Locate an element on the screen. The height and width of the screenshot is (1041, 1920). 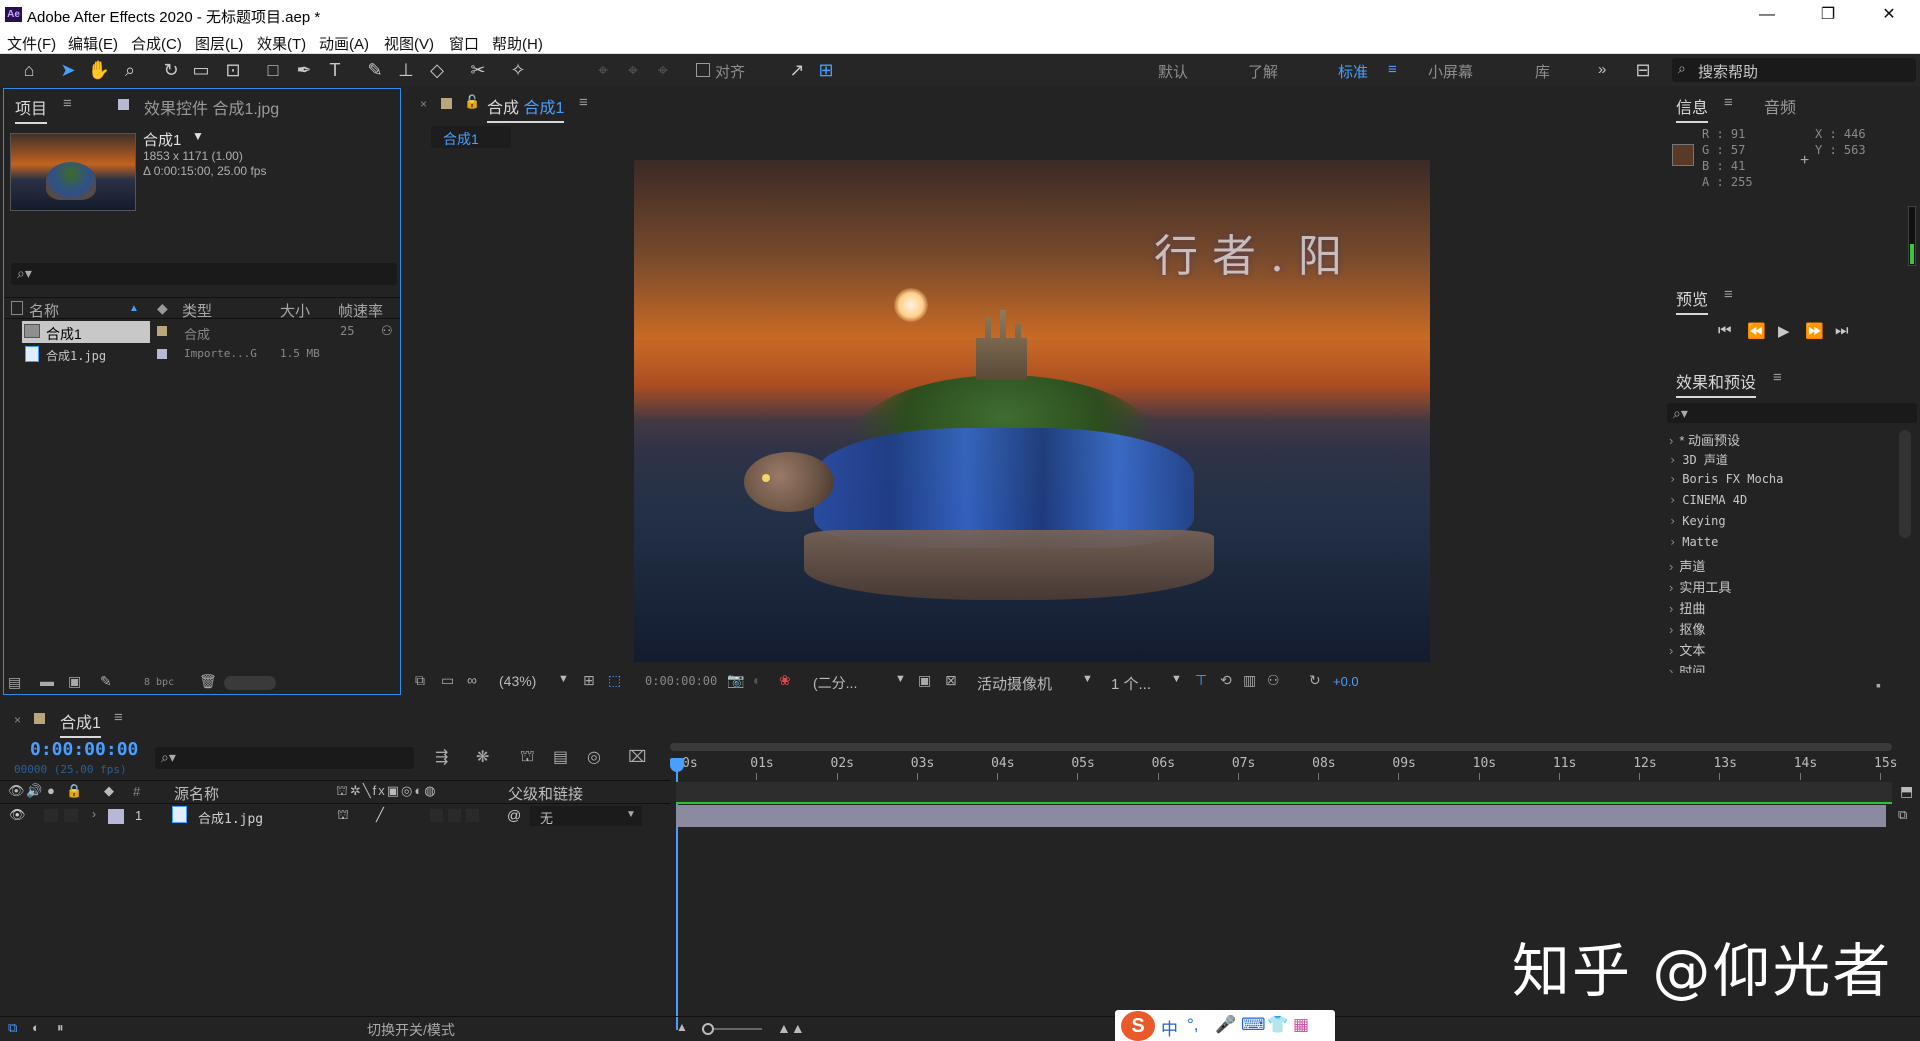
zoom-tool-icon: ⌕ is located at coordinates (130, 70).